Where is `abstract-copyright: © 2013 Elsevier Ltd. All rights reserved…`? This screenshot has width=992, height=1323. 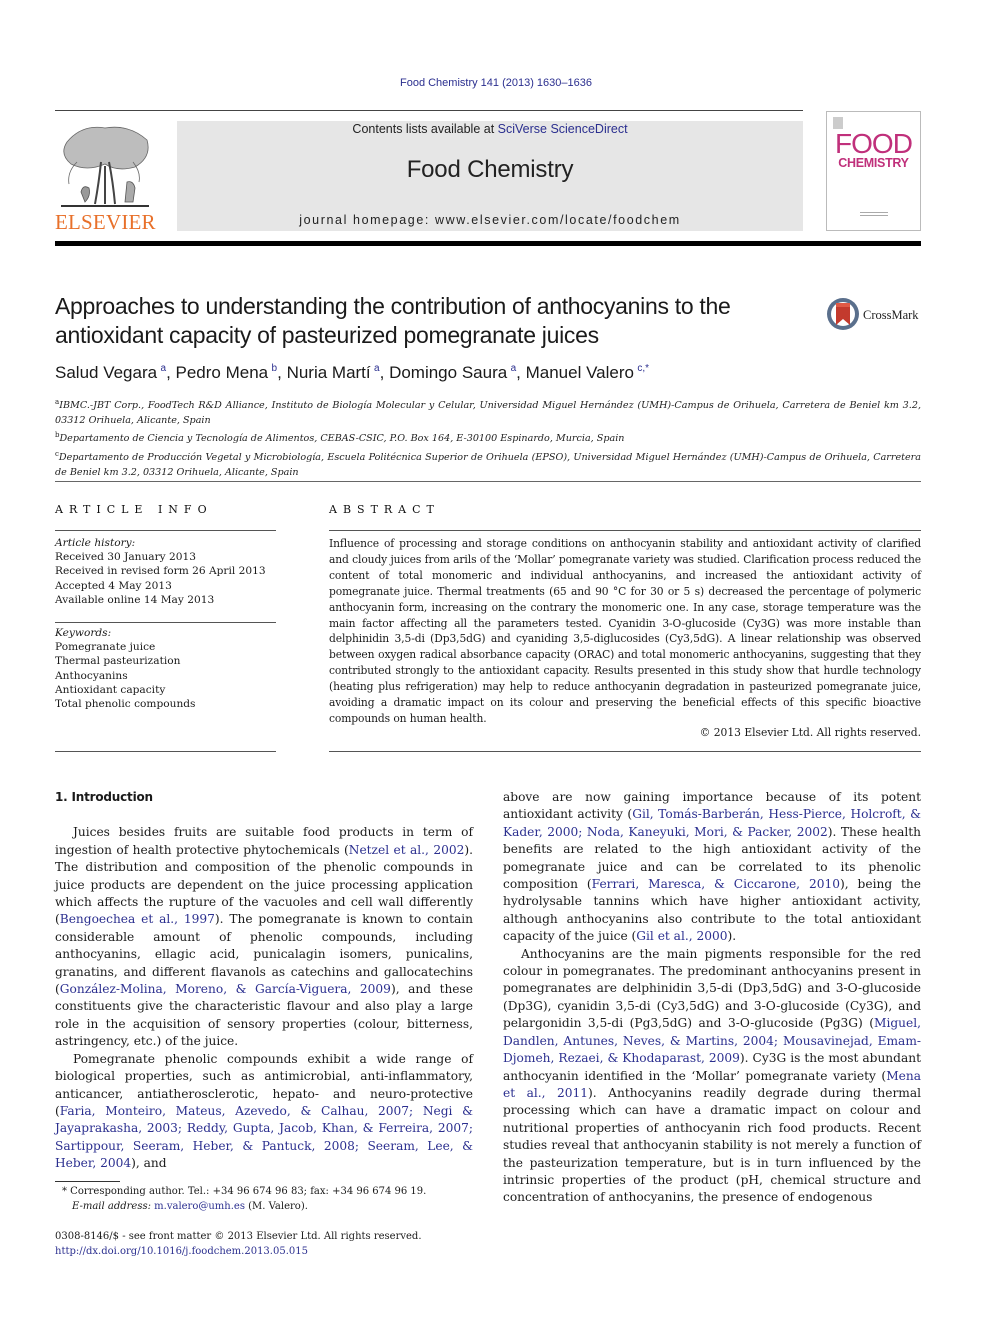
abstract-copyright: © 2013 Elsevier Ltd. All rights reserved… is located at coordinates (810, 732).